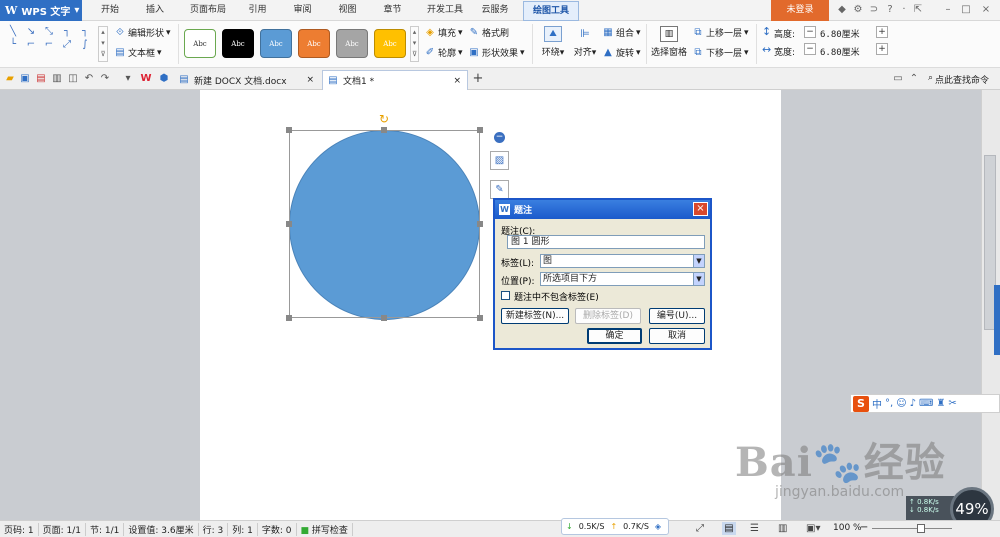 The width and height of the screenshot is (1000, 537). I want to click on shape-style-gold: Abc, so click(390, 43).